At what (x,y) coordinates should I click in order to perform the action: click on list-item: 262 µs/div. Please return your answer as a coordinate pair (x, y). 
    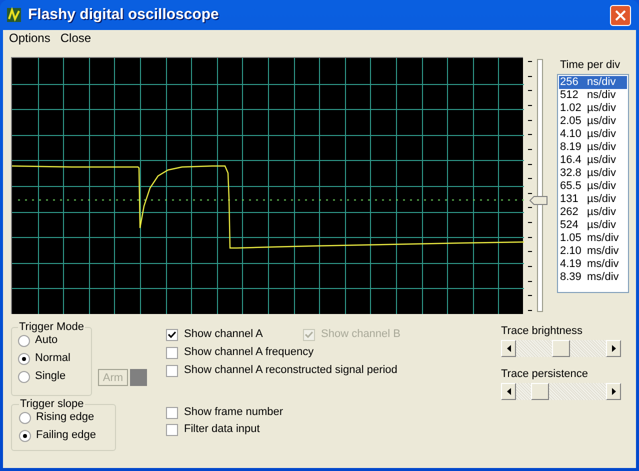
    Looking at the image, I should click on (593, 212).